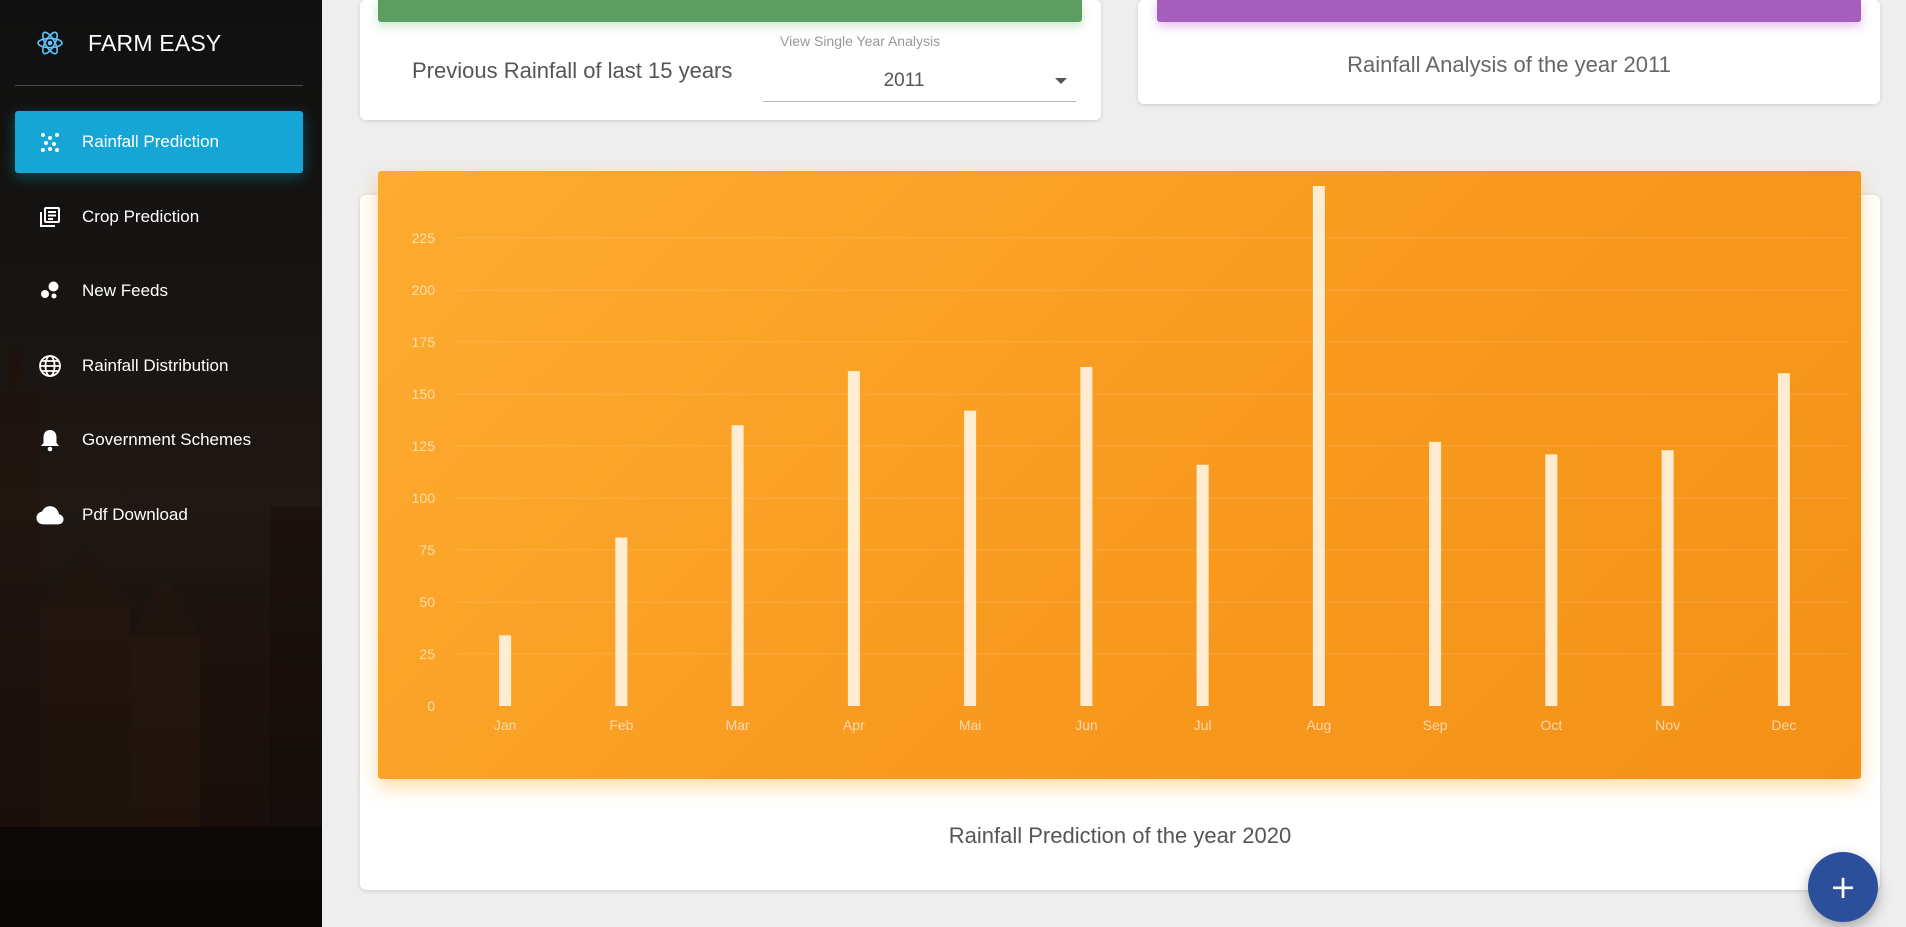 The image size is (1906, 927). Describe the element at coordinates (424, 498) in the screenshot. I see `y-tick-label: 100` at that location.